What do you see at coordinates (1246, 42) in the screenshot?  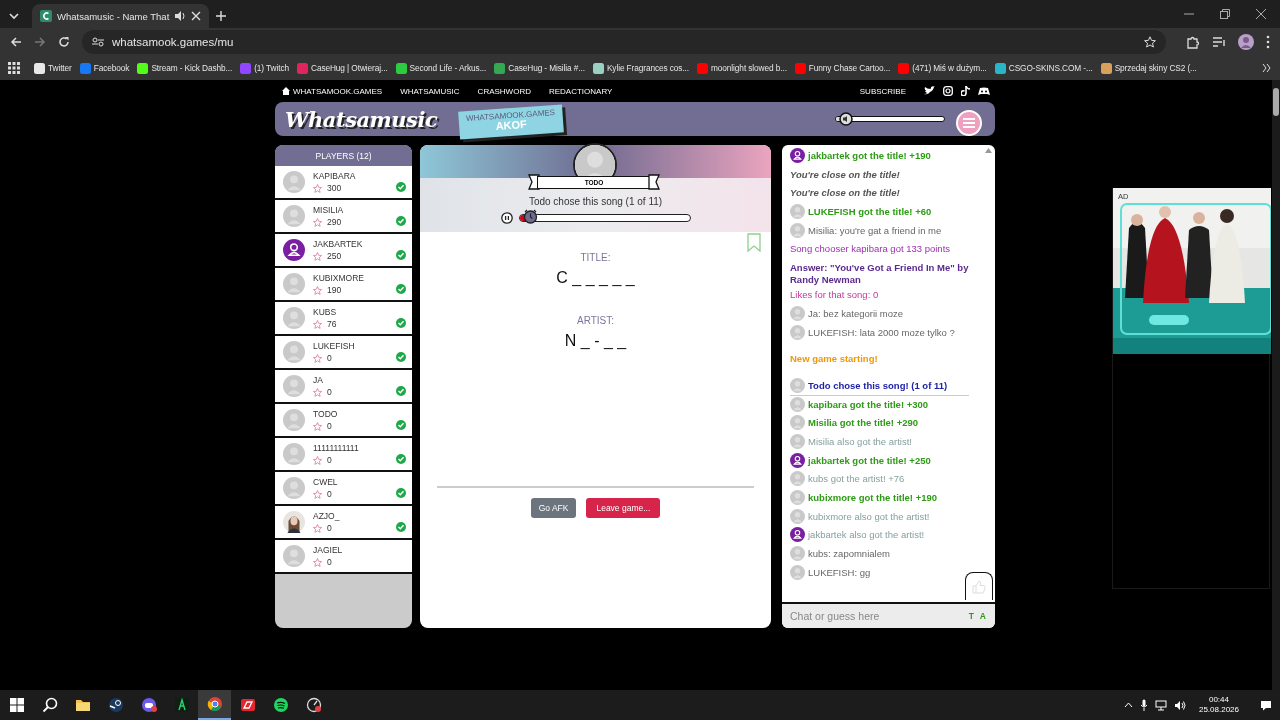 I see `profile-avatar-icon` at bounding box center [1246, 42].